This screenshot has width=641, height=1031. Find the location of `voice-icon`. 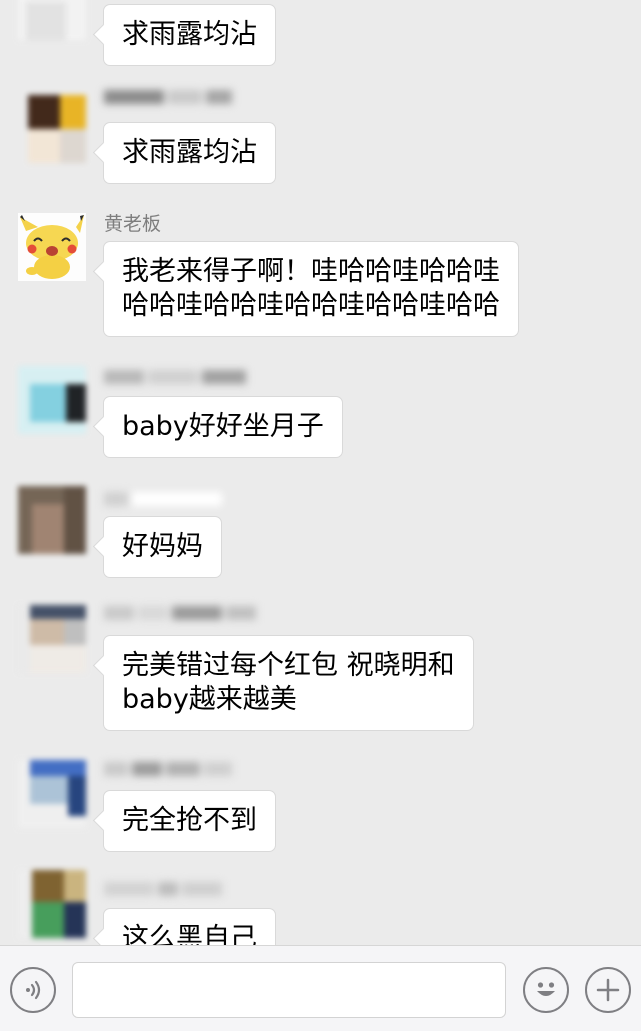

voice-icon is located at coordinates (33, 990).